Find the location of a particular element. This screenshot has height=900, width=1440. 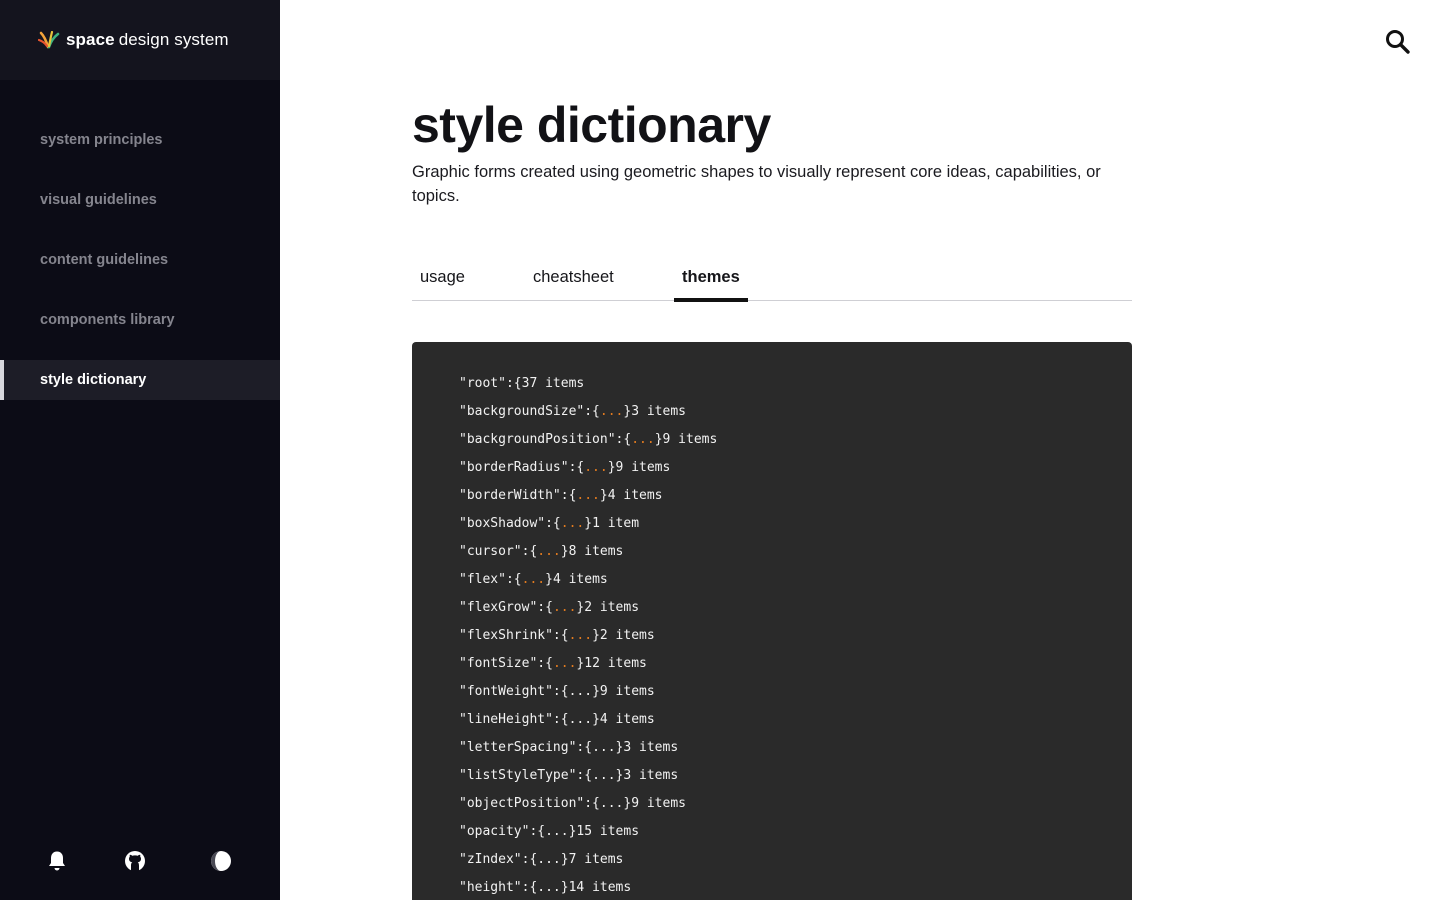

sidebar-item-components-library: components library is located at coordinates (140, 320).